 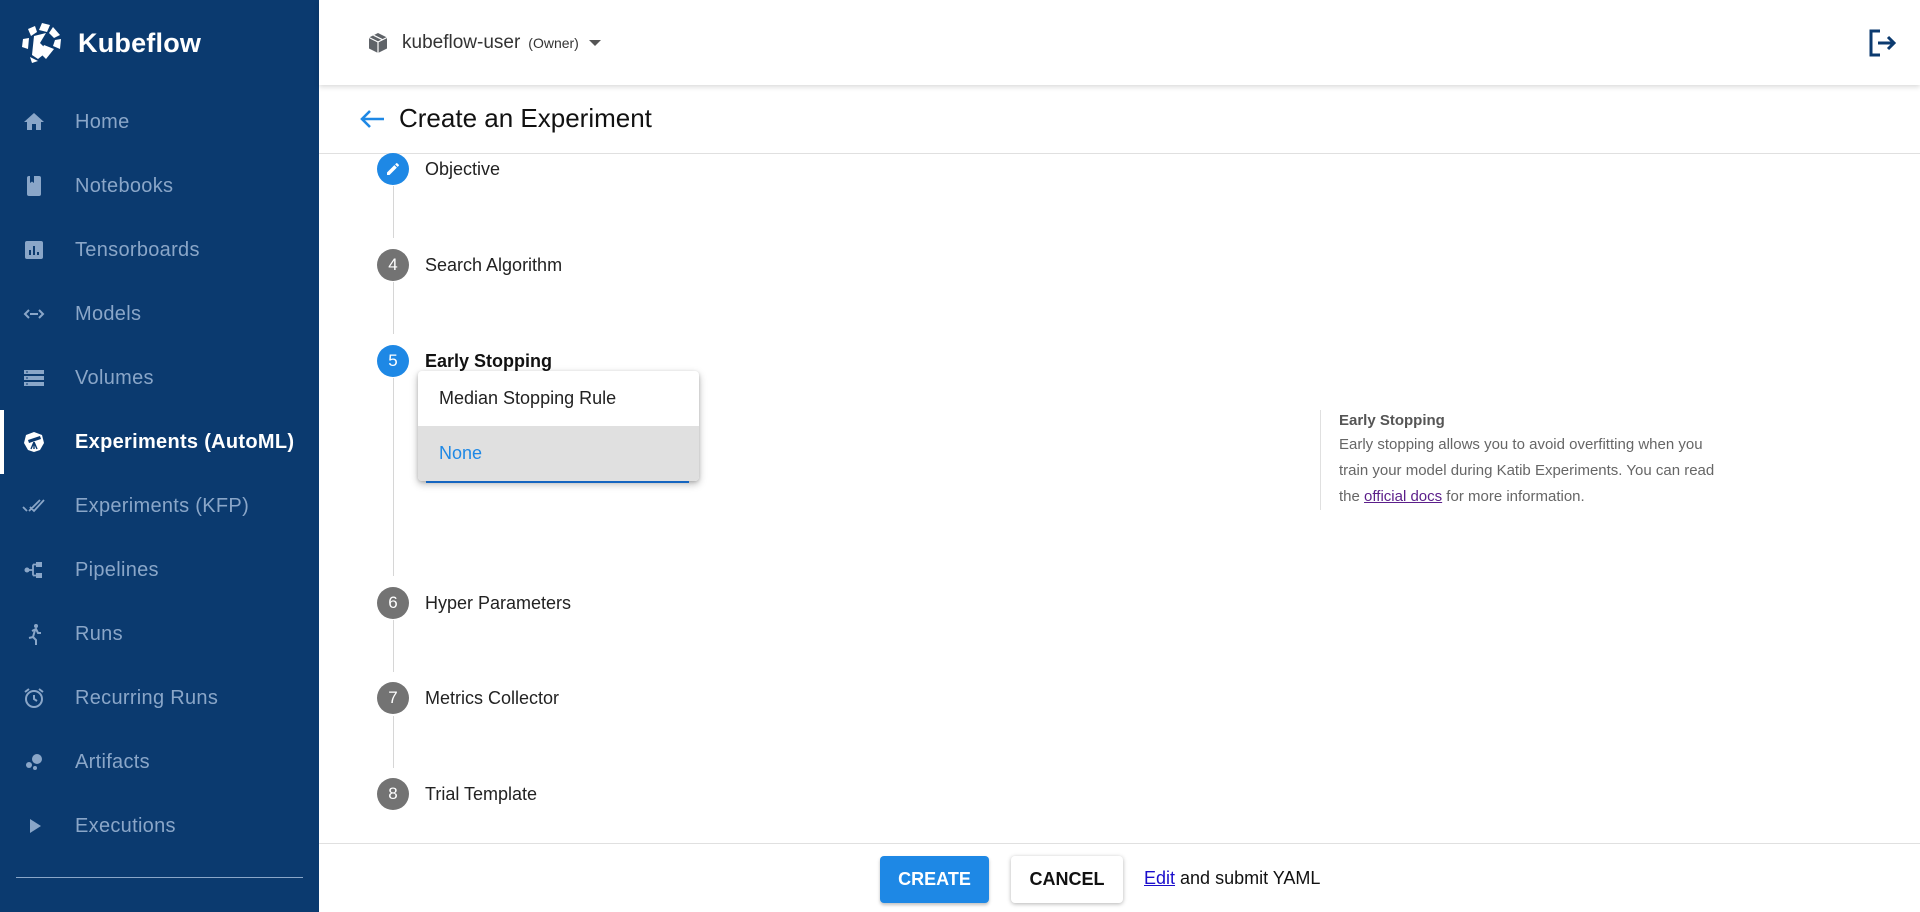 I want to click on yaml-hint: Edit and submit YAML, so click(x=1232, y=878).